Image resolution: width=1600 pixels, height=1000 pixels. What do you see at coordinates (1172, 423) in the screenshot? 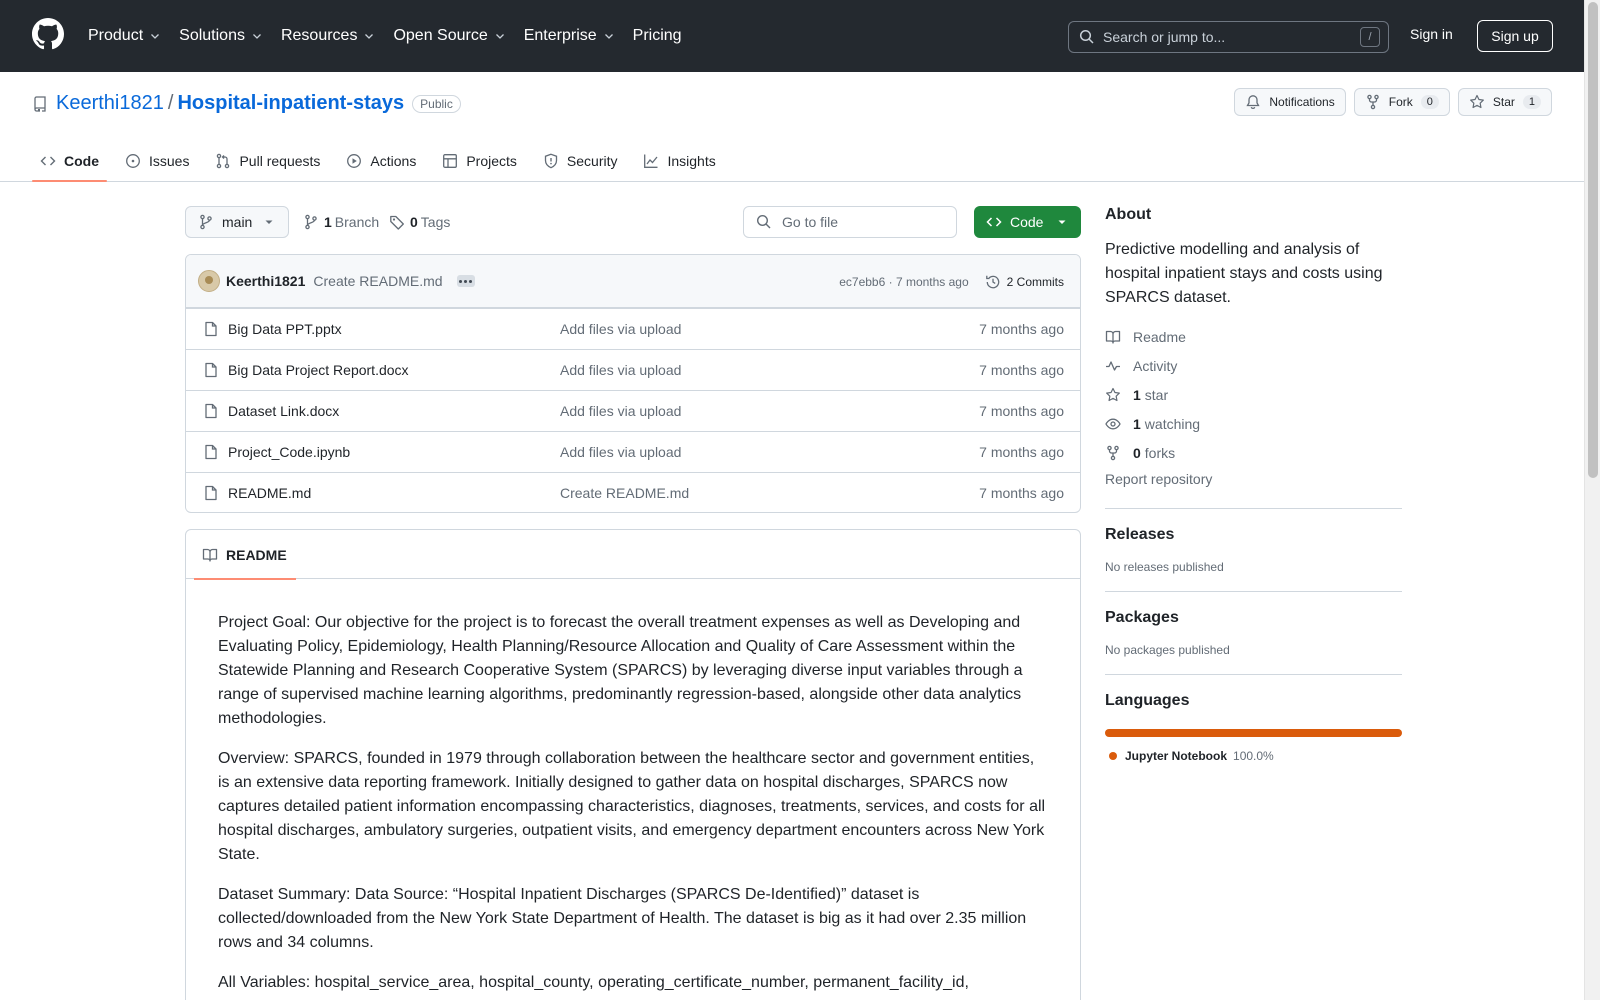
I see `watching-label: watching` at bounding box center [1172, 423].